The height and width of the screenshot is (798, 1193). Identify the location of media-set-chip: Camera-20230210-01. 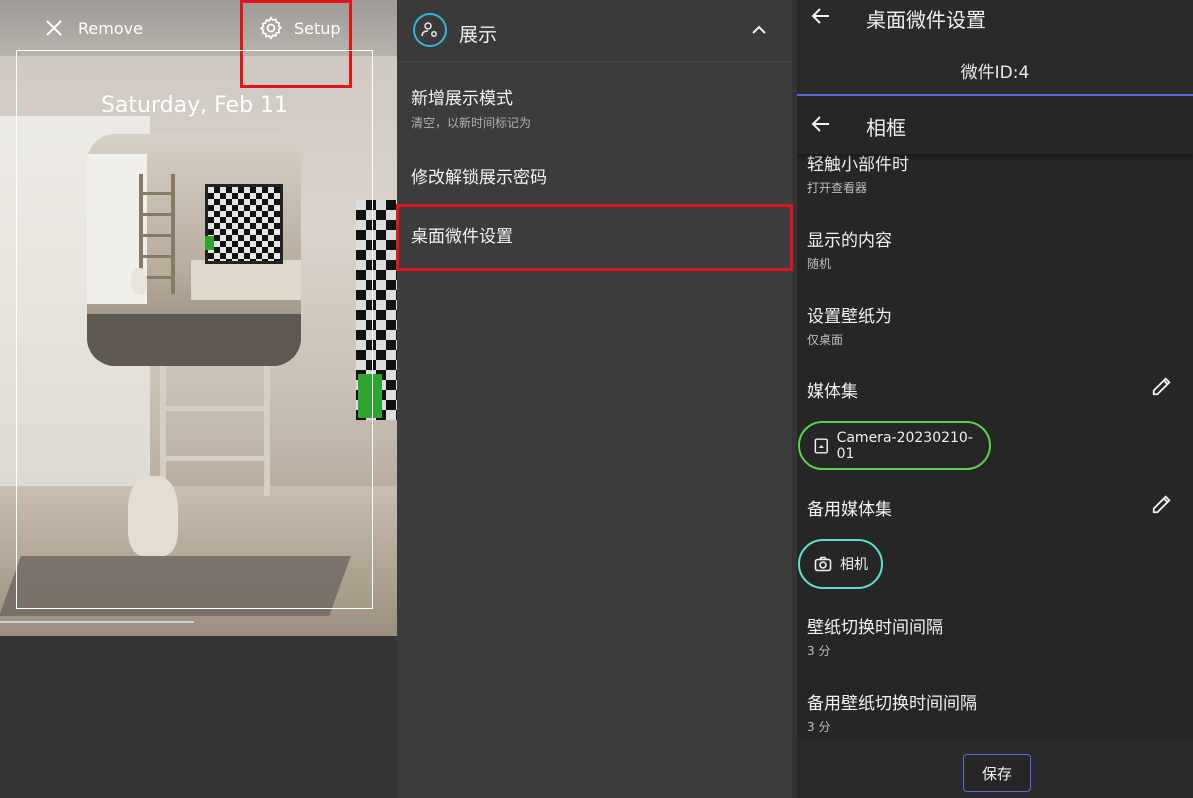
(894, 445).